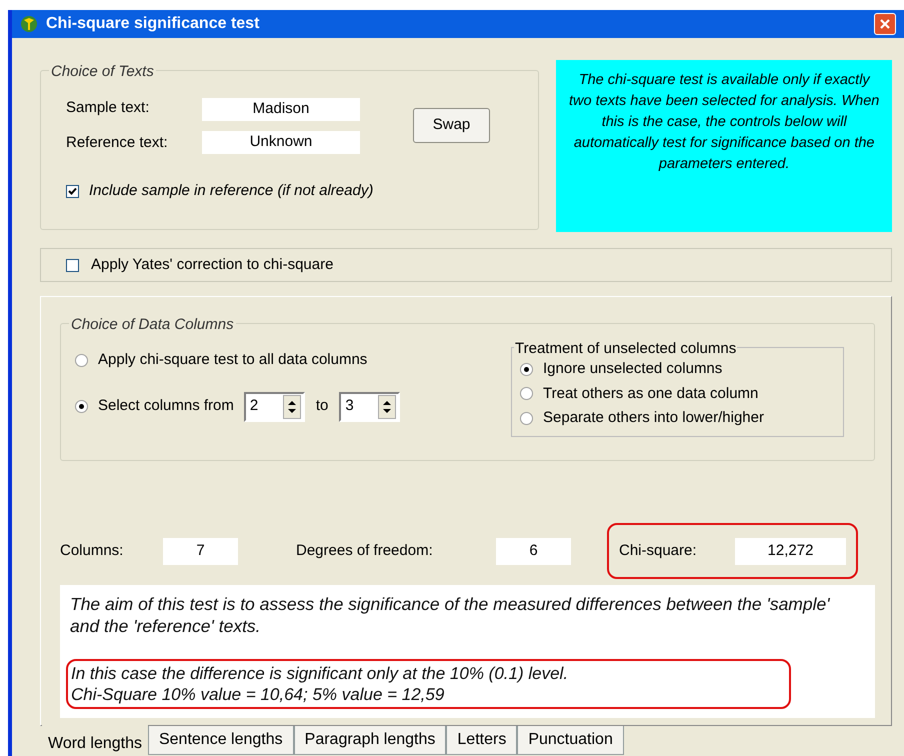  I want to click on radio-label: Apply chi-square test to all data columns, so click(233, 360).